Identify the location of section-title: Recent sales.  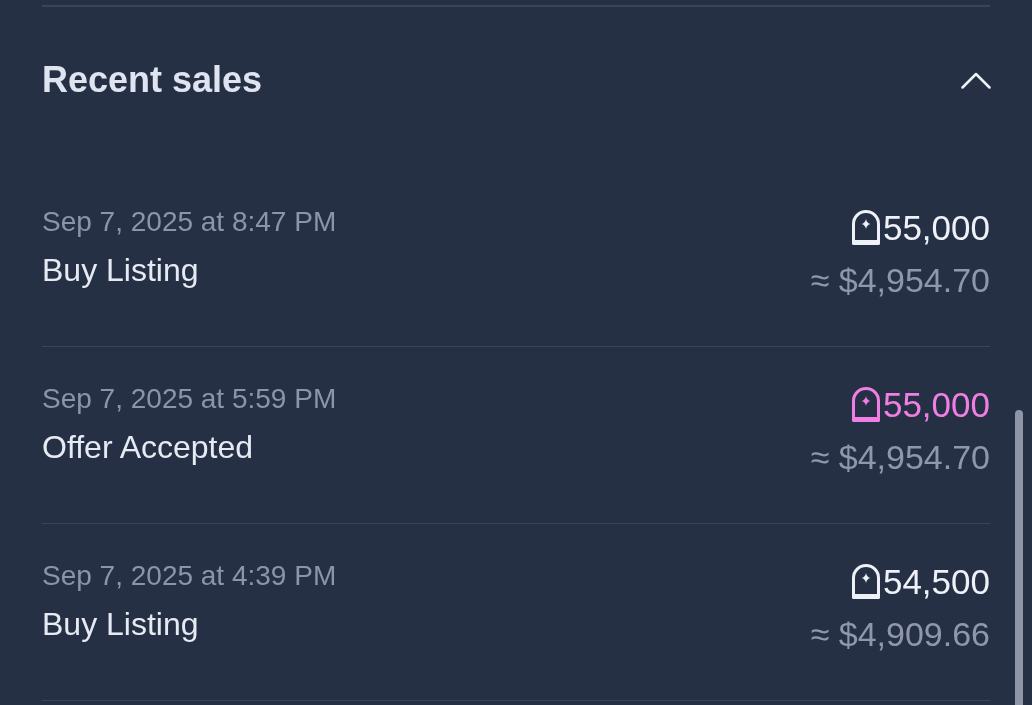
(152, 80).